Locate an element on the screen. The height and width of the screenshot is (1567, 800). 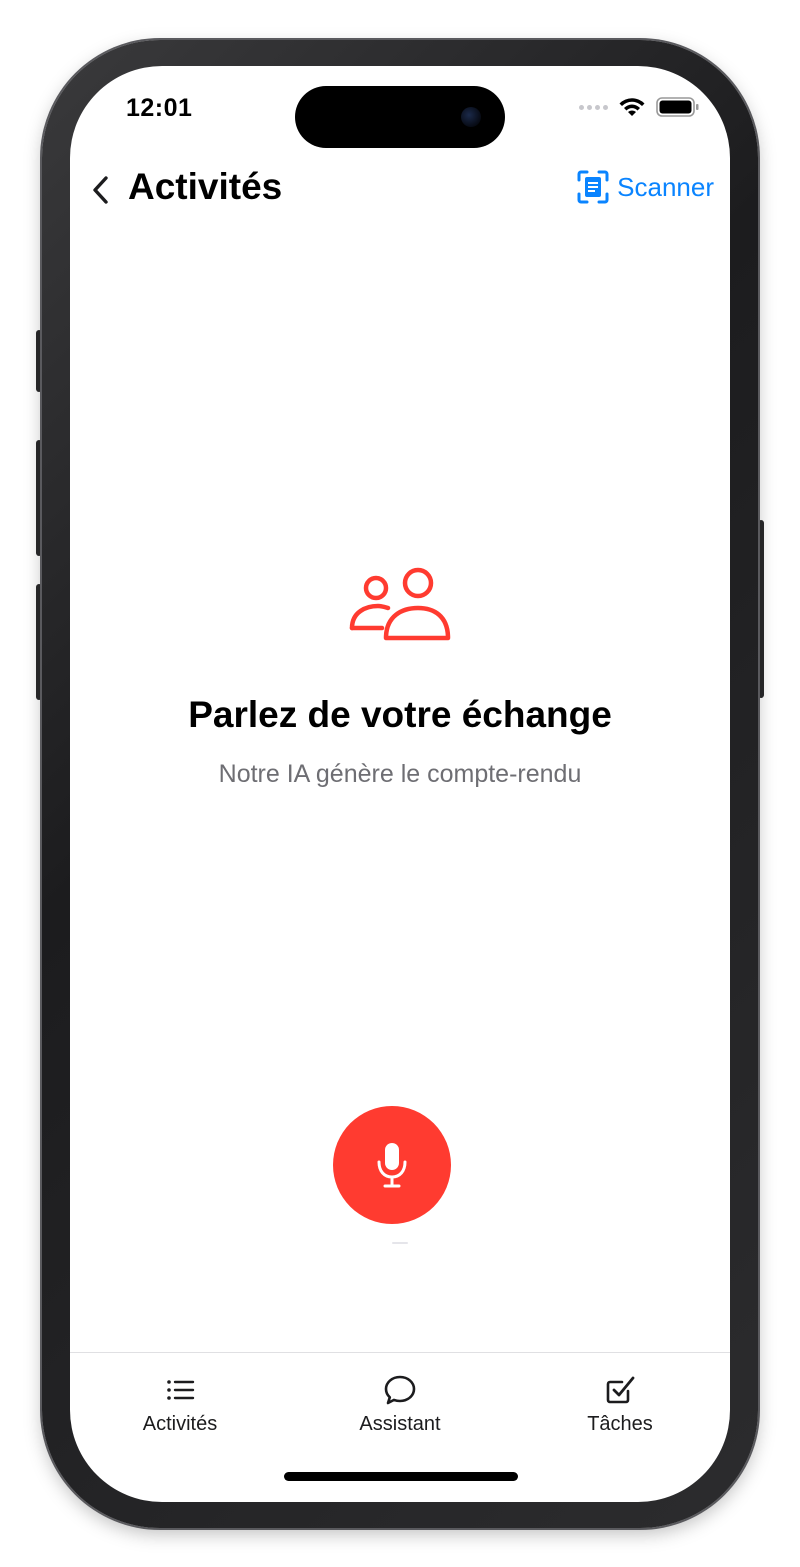
record-microphone-button is located at coordinates (392, 1165).